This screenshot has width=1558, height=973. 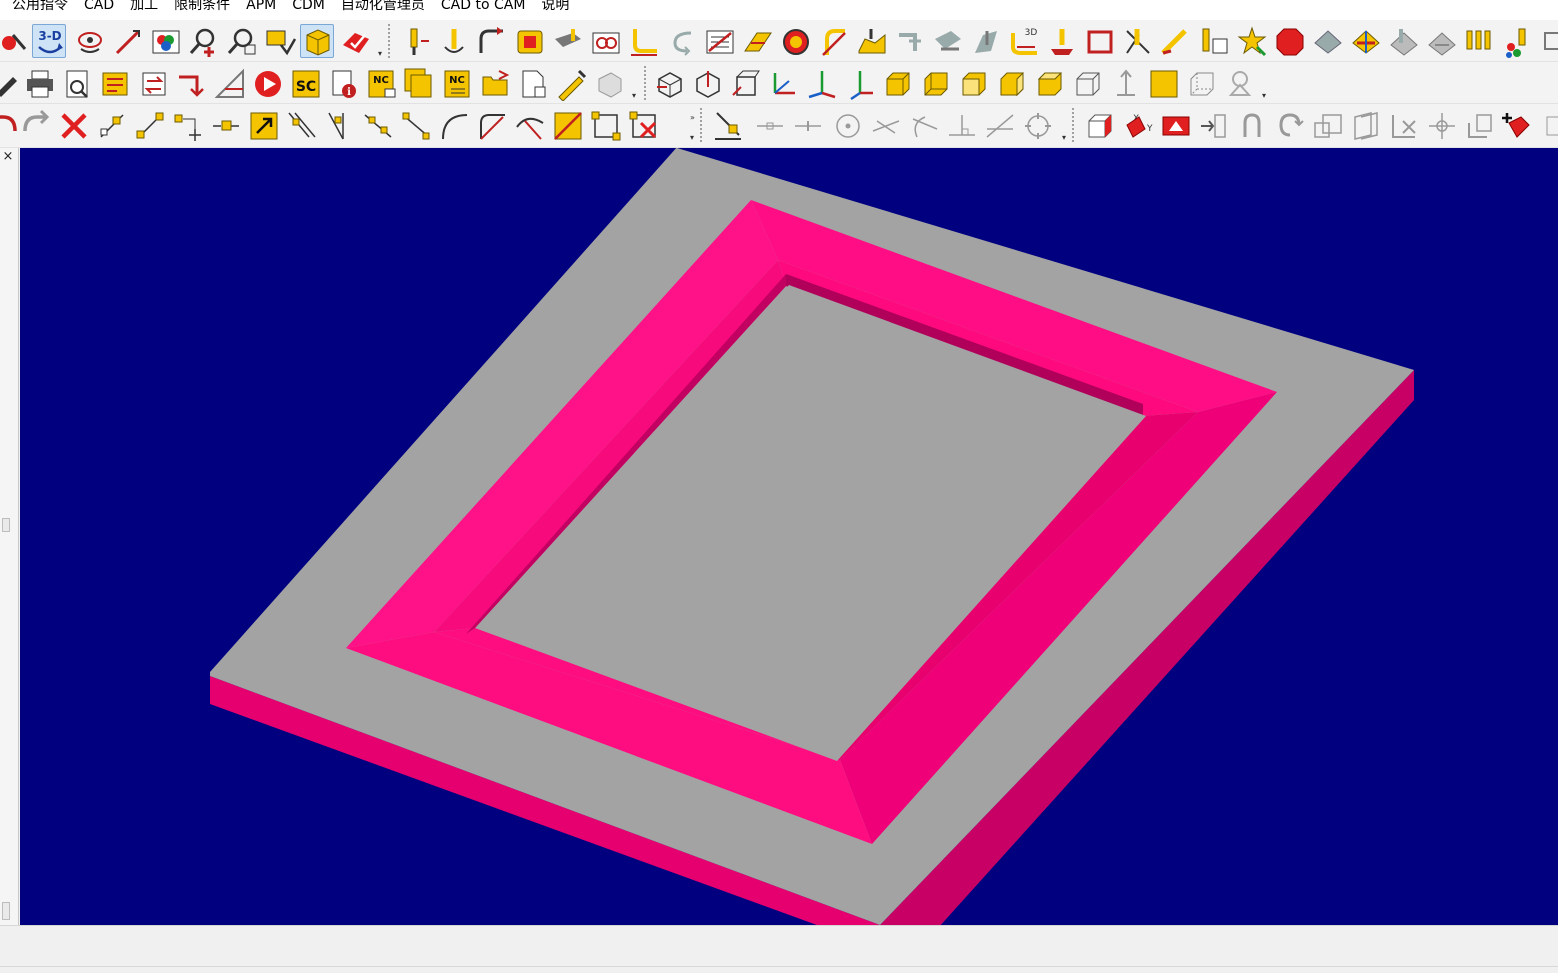 I want to click on line-parallel-button, so click(x=301, y=125).